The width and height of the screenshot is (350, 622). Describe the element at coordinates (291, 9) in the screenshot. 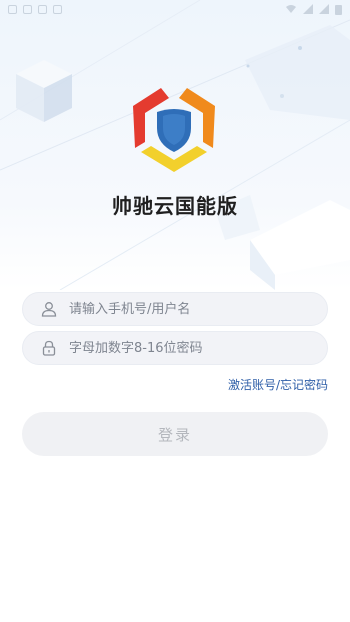

I see `wifi-icon` at that location.